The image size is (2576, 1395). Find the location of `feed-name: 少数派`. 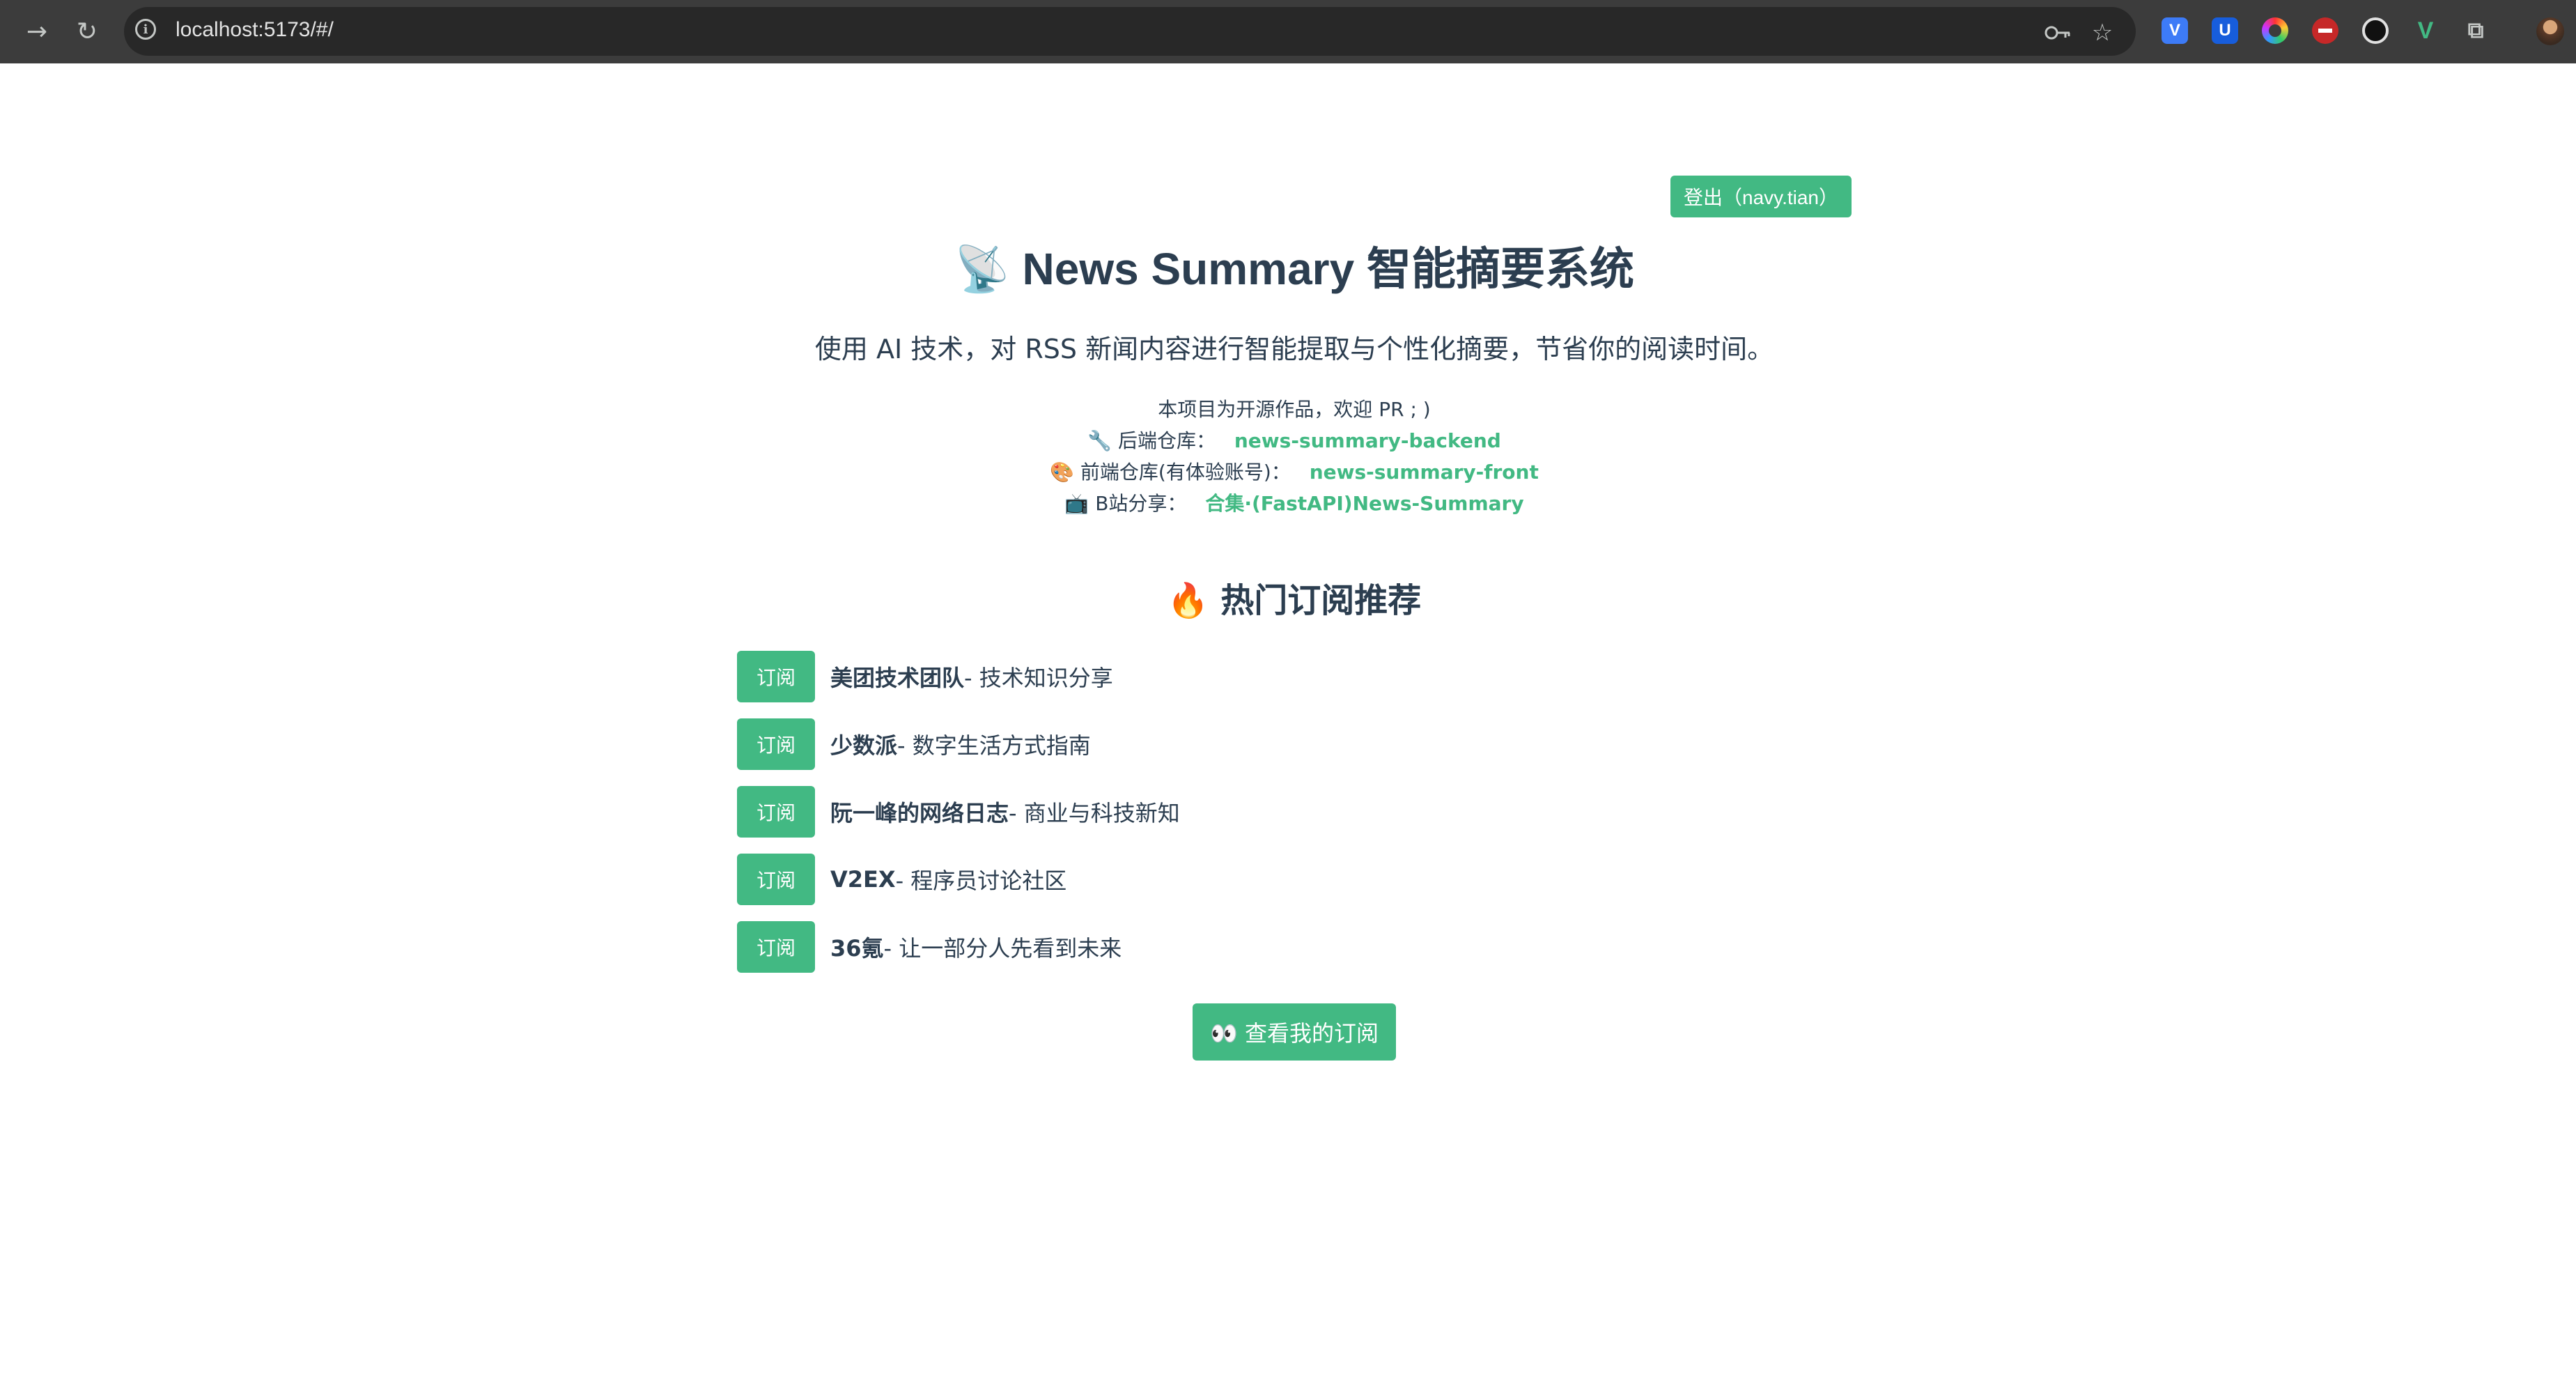

feed-name: 少数派 is located at coordinates (864, 746).